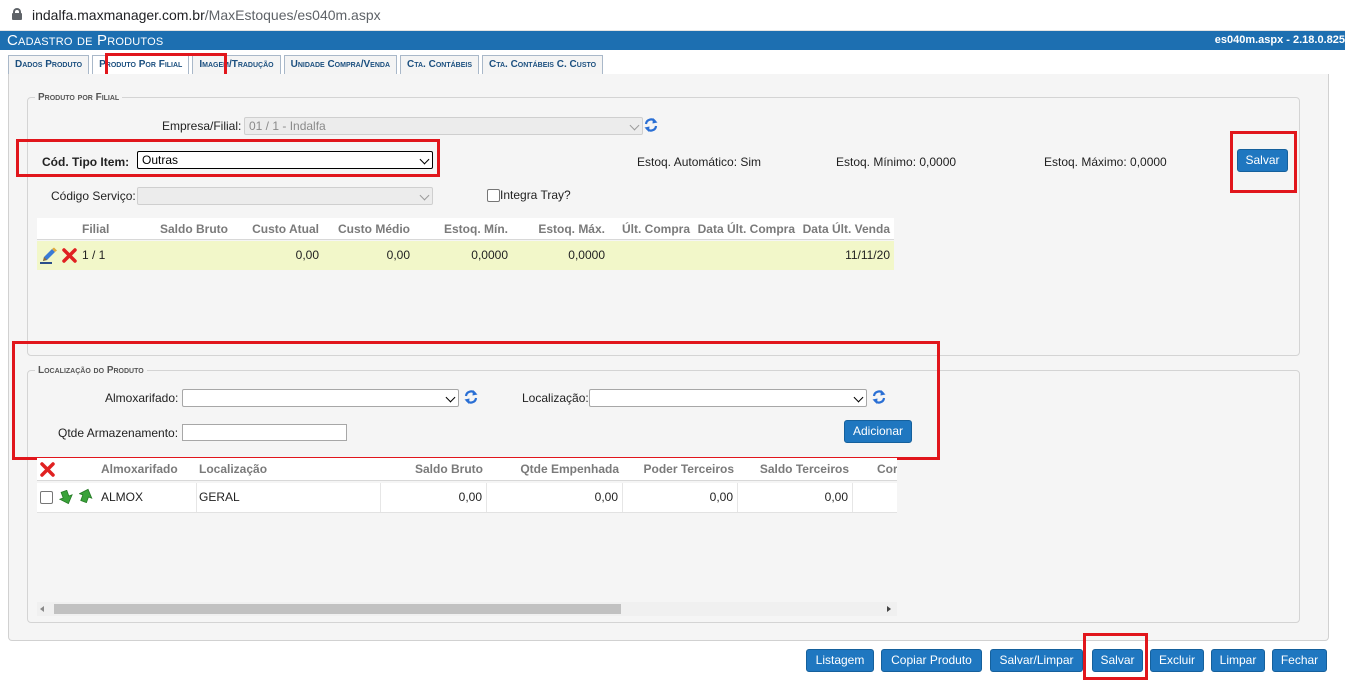 This screenshot has width=1345, height=688. What do you see at coordinates (85, 40) in the screenshot?
I see `page-title: Cadastro de Produtos` at bounding box center [85, 40].